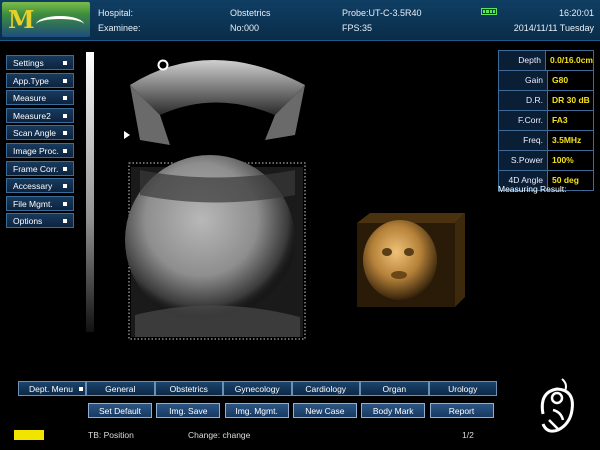 The image size is (600, 450). Describe the element at coordinates (523, 160) in the screenshot. I see `param-label: S.Power` at that location.